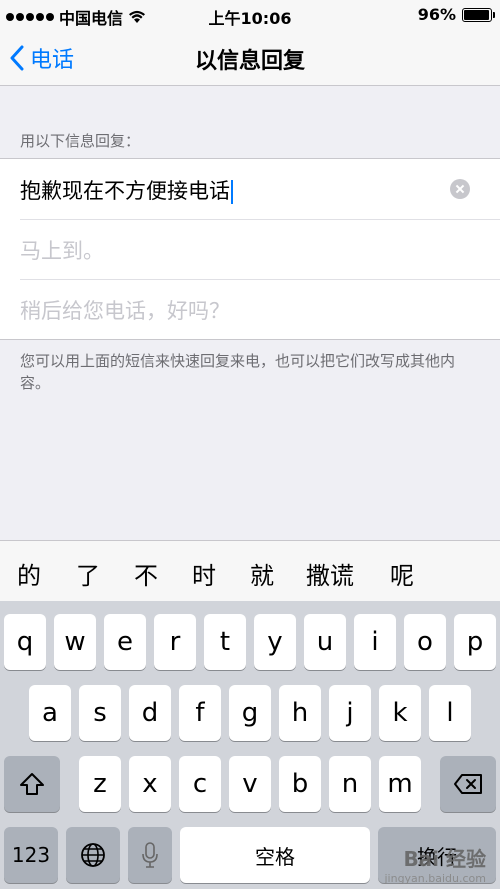  I want to click on candidate-word: 呢, so click(402, 573).